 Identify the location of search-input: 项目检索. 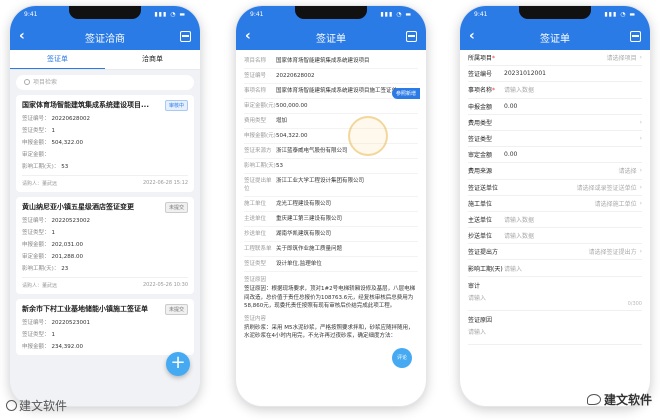
(105, 82).